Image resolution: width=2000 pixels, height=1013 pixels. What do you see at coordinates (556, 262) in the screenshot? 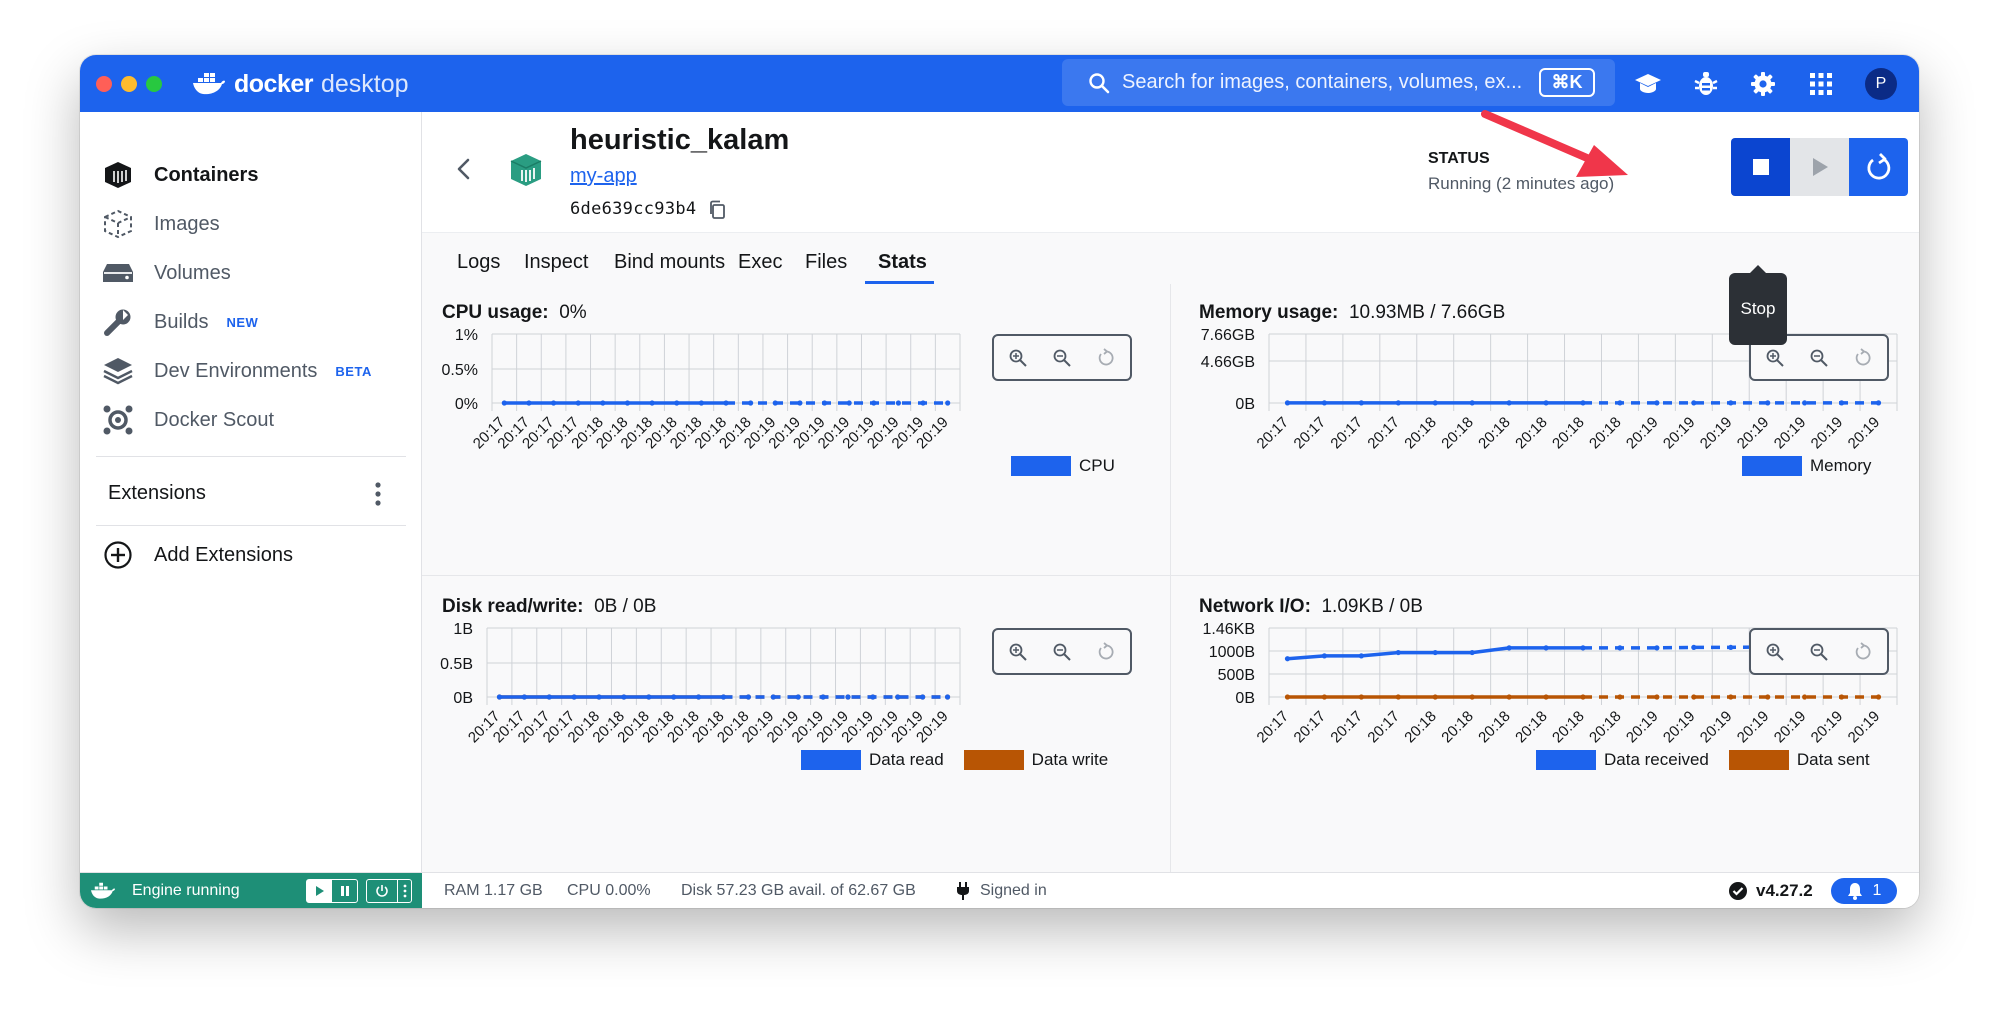
I see `tab-inspect: Inspect` at bounding box center [556, 262].